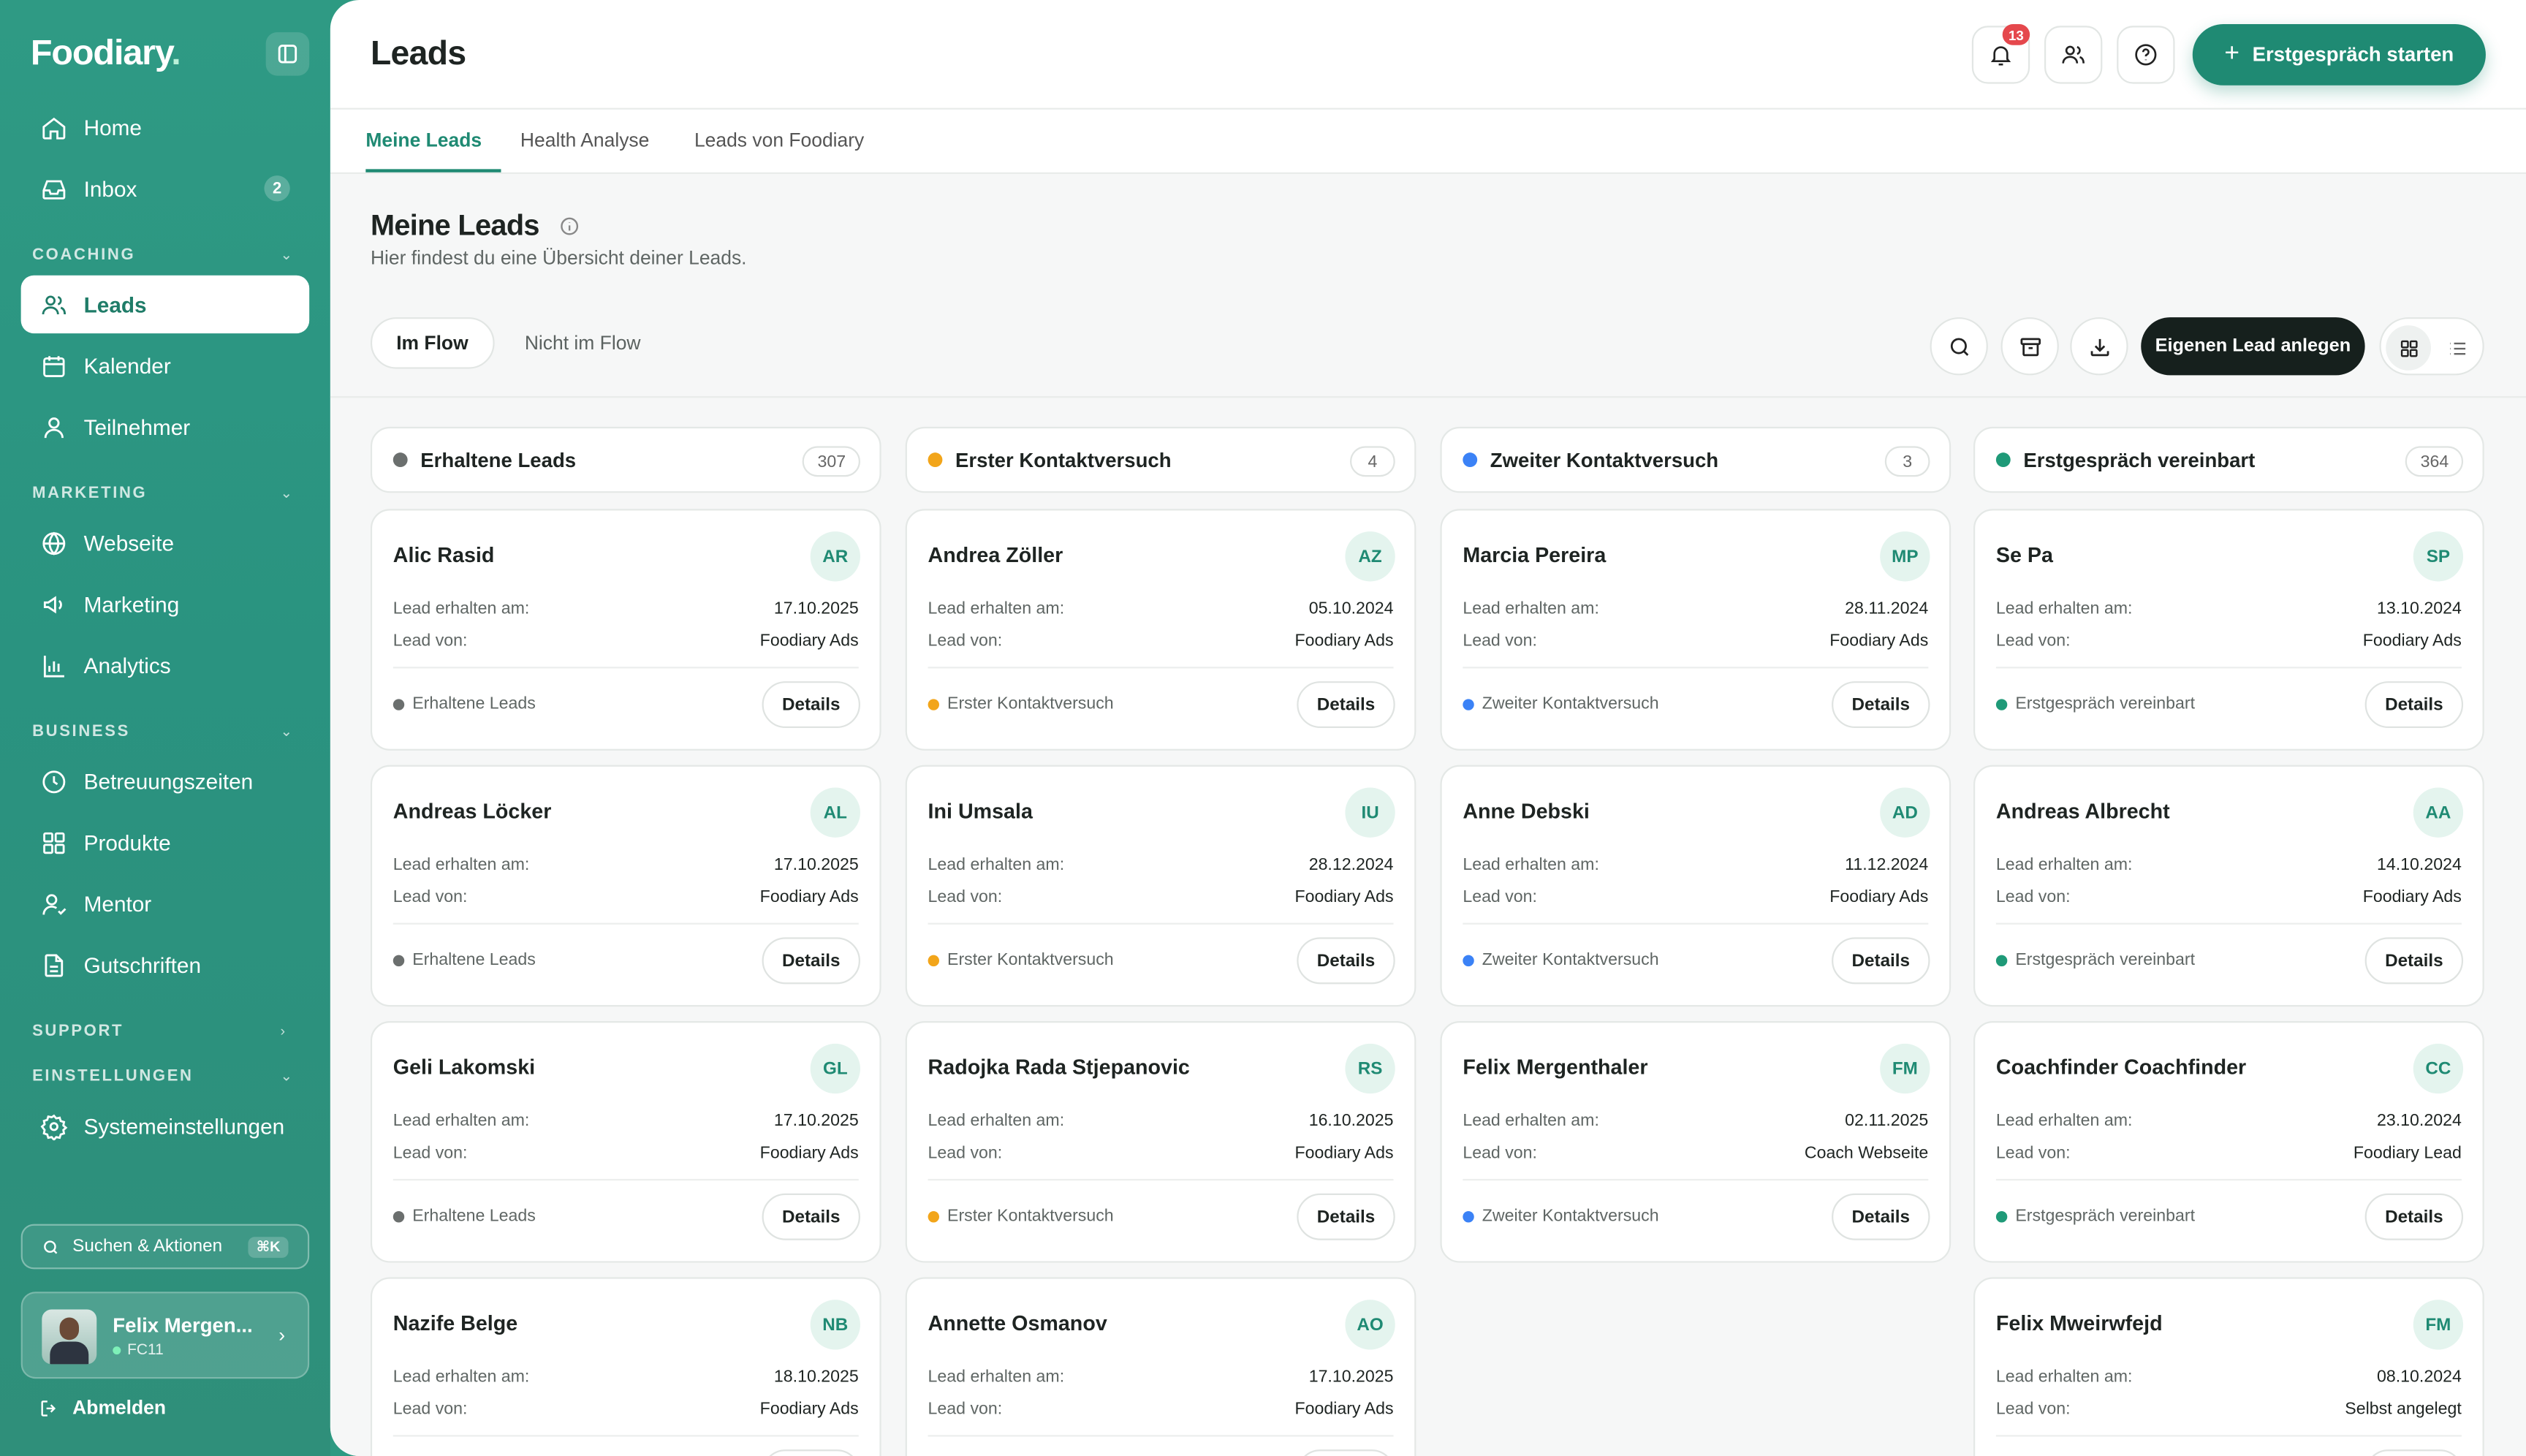 The height and width of the screenshot is (1456, 2526). Describe the element at coordinates (1561, 1216) in the screenshot. I see `lead-status: Zweiter Kontaktversuch` at that location.